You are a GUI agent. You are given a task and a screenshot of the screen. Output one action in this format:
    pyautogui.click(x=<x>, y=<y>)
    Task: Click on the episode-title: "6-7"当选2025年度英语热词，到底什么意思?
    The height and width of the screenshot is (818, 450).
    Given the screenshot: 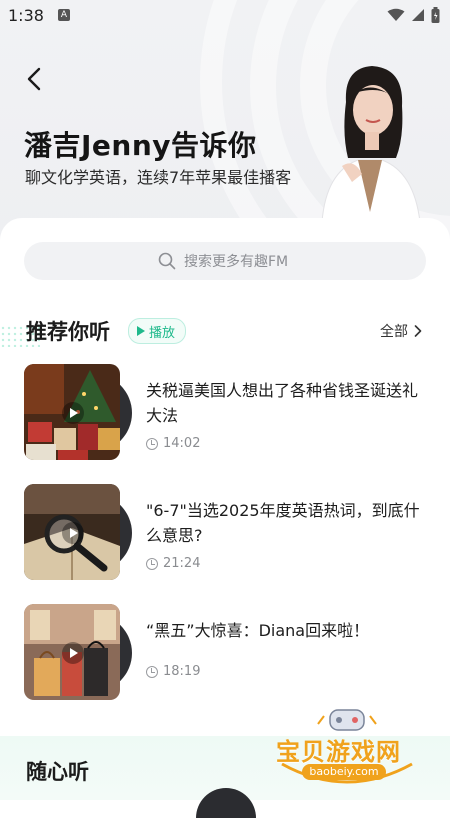 What is the action you would take?
    pyautogui.click(x=283, y=523)
    